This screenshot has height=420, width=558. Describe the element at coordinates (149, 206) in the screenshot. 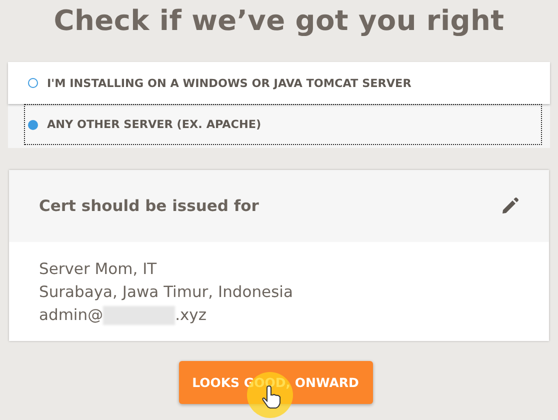

I see `card-heading: Cert should be issued for` at that location.